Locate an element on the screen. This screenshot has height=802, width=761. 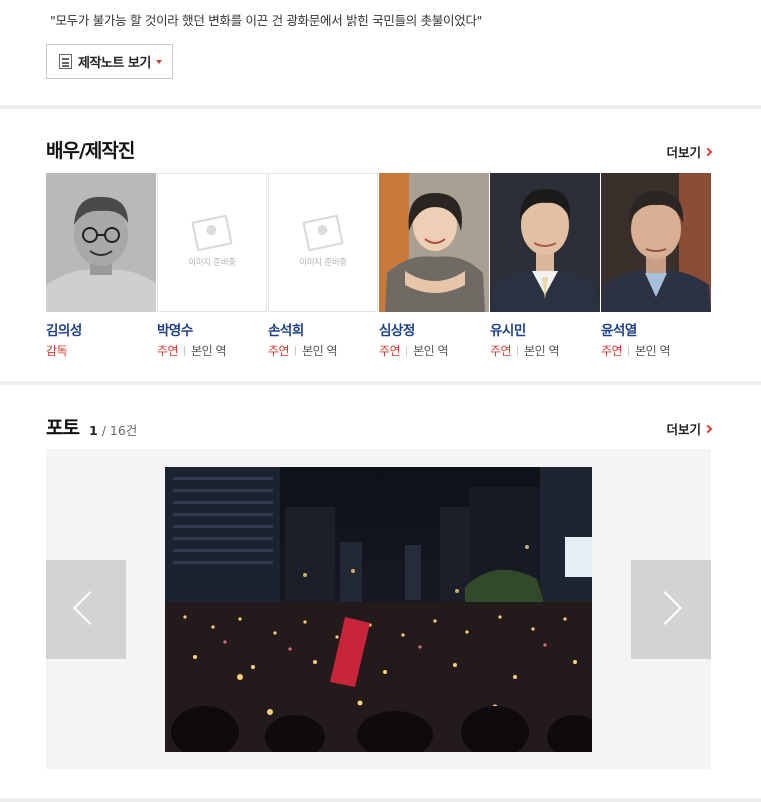
cast-more-label: 더보기 is located at coordinates (683, 152).